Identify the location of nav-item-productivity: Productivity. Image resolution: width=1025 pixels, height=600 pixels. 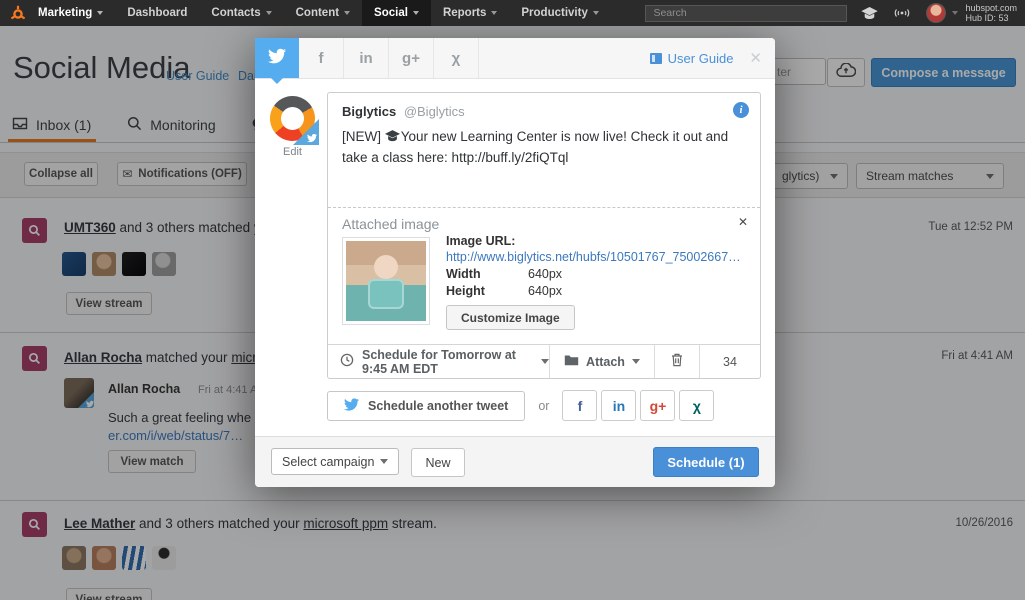
(559, 13).